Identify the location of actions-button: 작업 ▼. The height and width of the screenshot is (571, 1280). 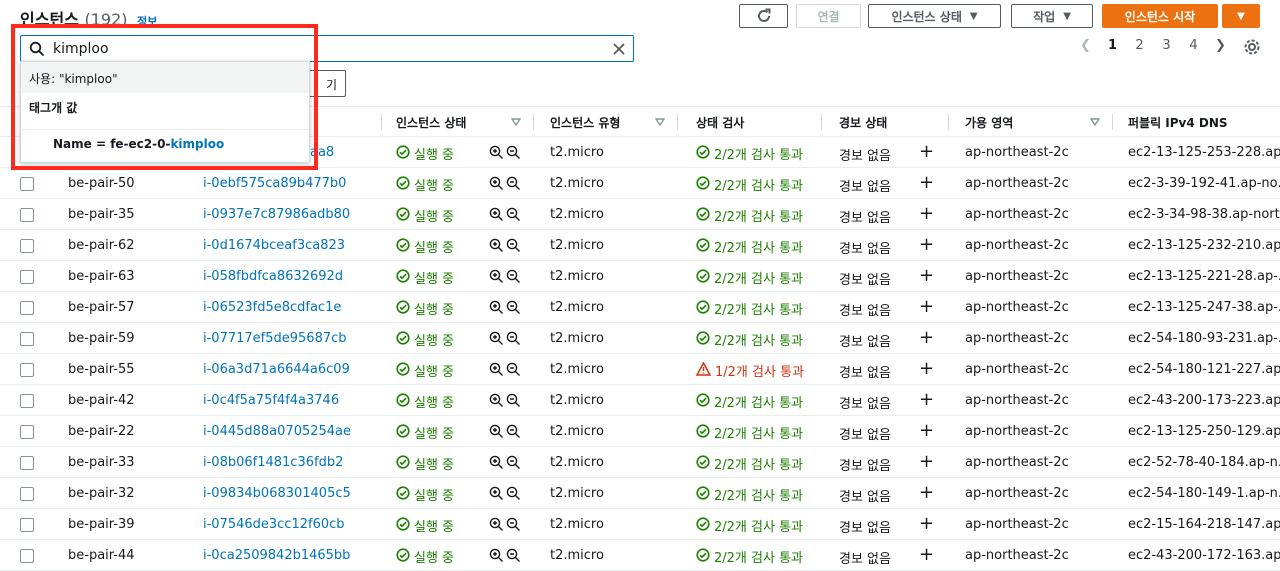
(1052, 16).